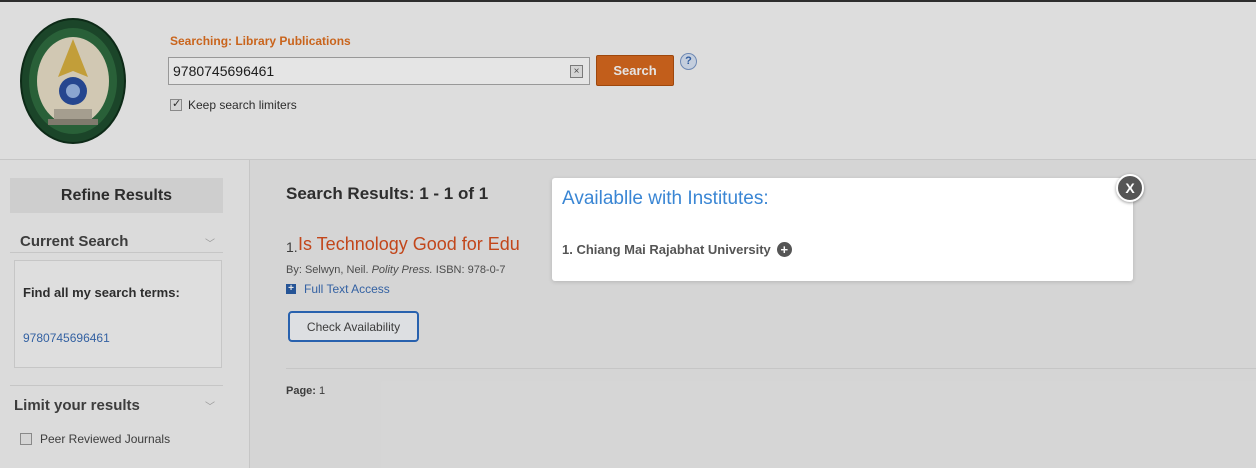 The image size is (1256, 468). Describe the element at coordinates (666, 249) in the screenshot. I see `institute-name: 1. Chiang Mai Rajabhat University` at that location.